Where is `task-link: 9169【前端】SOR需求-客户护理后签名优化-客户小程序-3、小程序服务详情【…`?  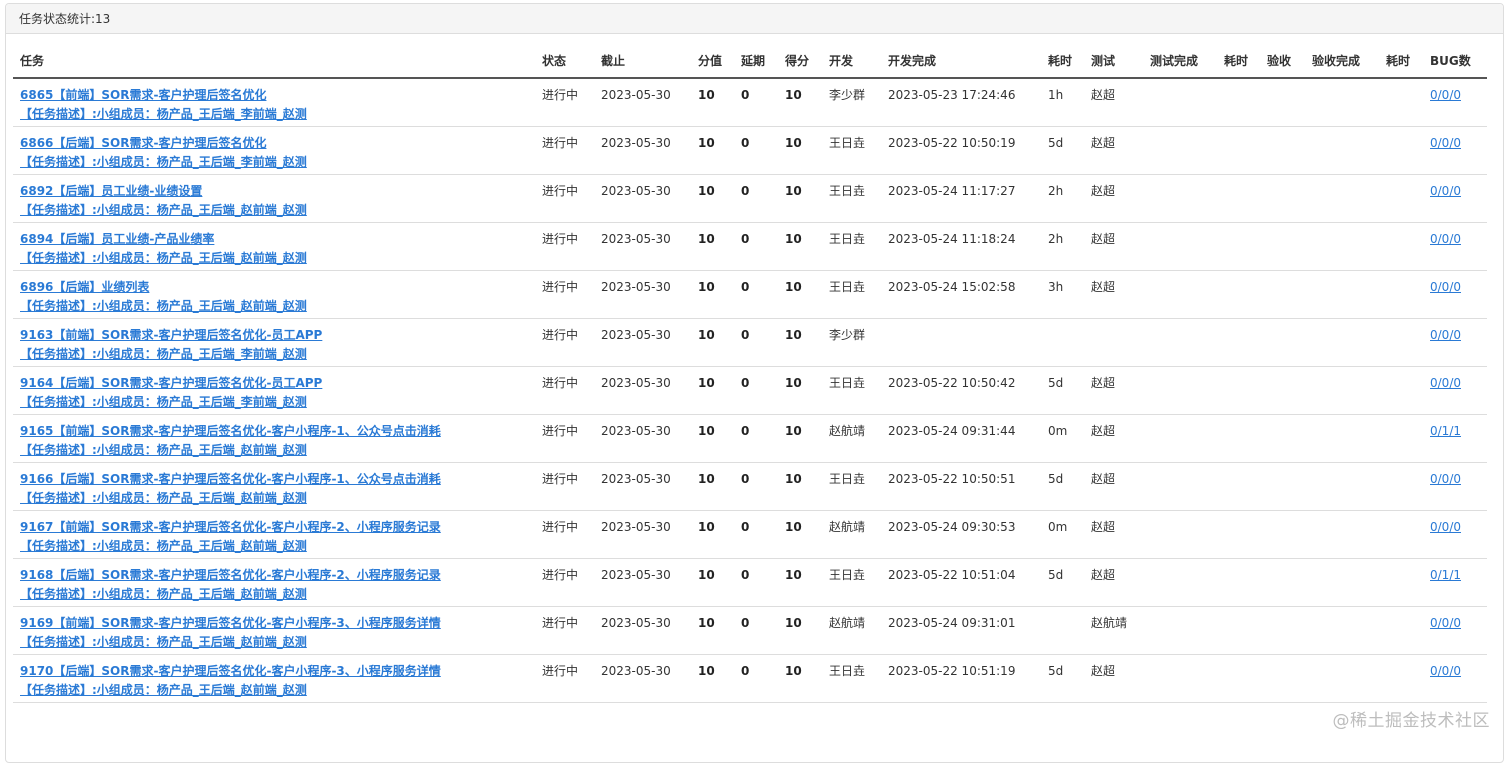
task-link: 9169【前端】SOR需求-客户护理后签名优化-客户小程序-3、小程序服务详情【… is located at coordinates (230, 633).